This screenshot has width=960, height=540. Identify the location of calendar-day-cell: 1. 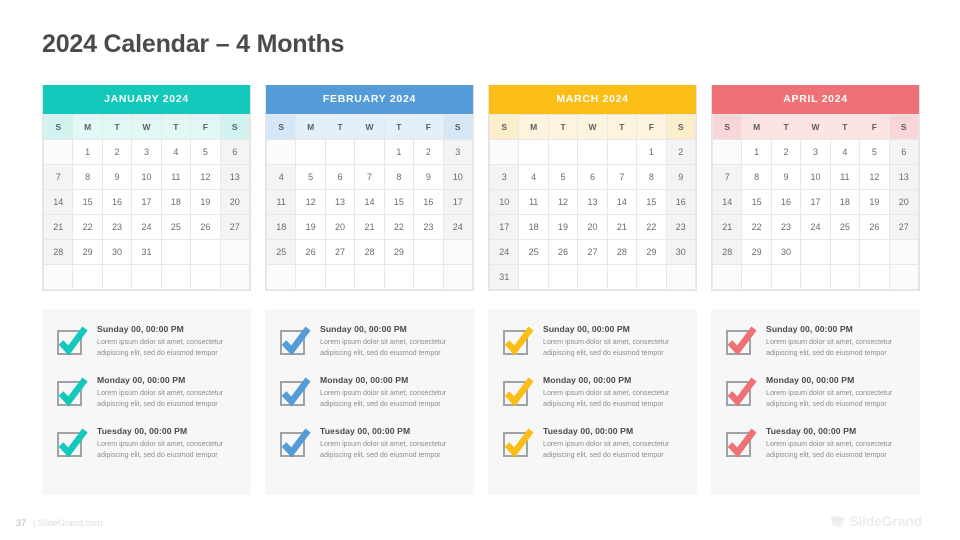
(399, 152).